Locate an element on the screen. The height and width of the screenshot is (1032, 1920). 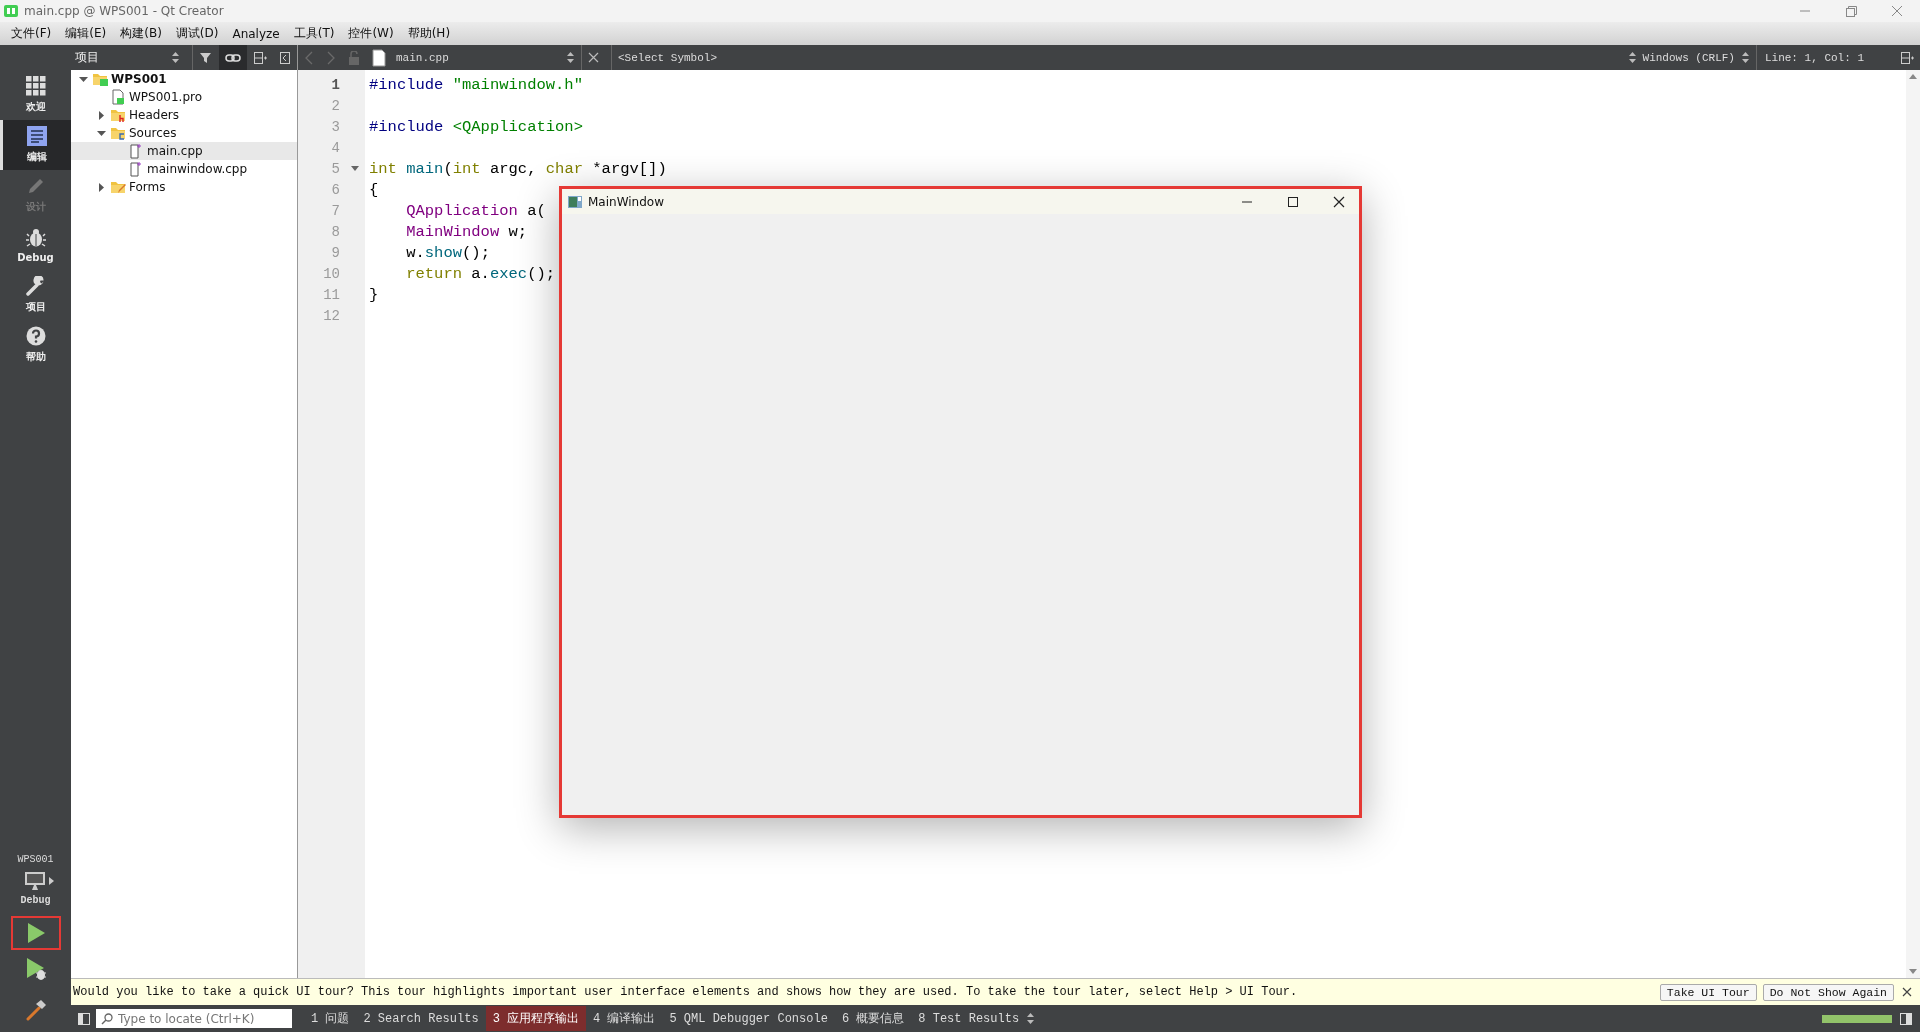
mode-button: Debug is located at coordinates (35, 245).